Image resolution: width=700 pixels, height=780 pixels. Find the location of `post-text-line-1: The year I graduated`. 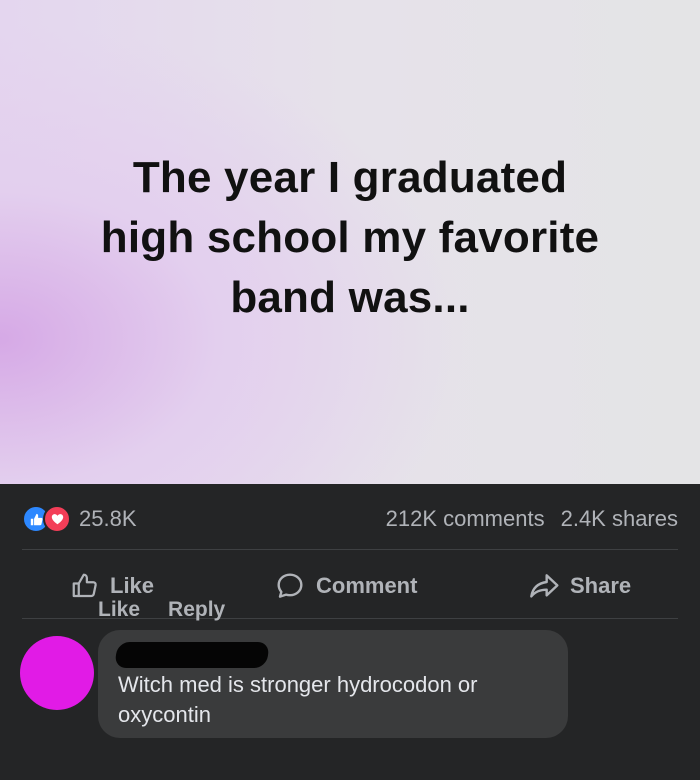

post-text-line-1: The year I graduated is located at coordinates (350, 177).